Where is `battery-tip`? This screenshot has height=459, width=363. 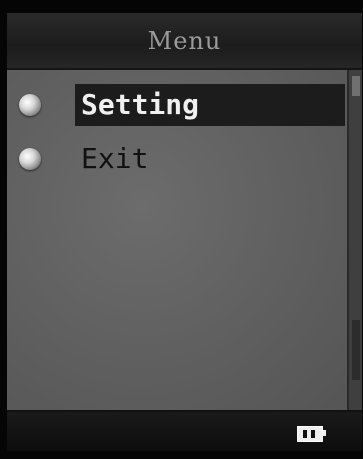
battery-tip is located at coordinates (324, 433).